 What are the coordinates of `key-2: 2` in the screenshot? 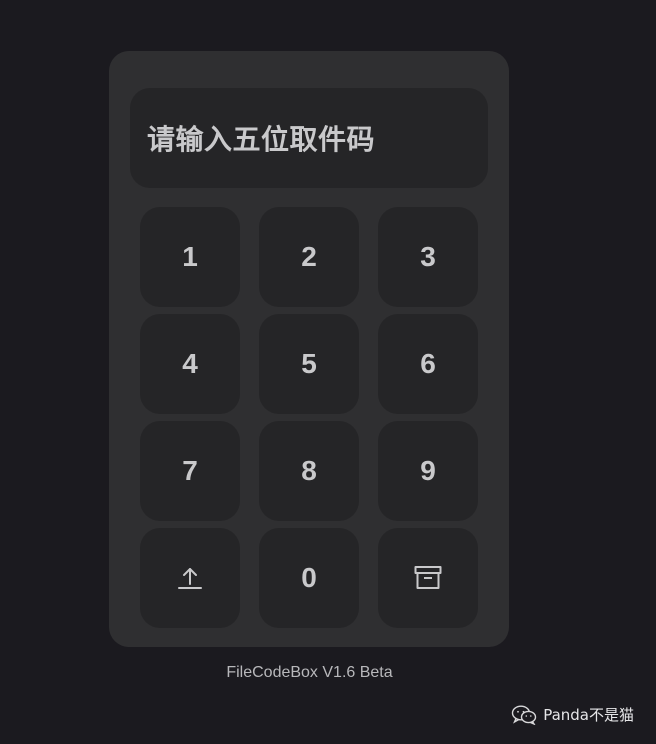 It's located at (309, 257).